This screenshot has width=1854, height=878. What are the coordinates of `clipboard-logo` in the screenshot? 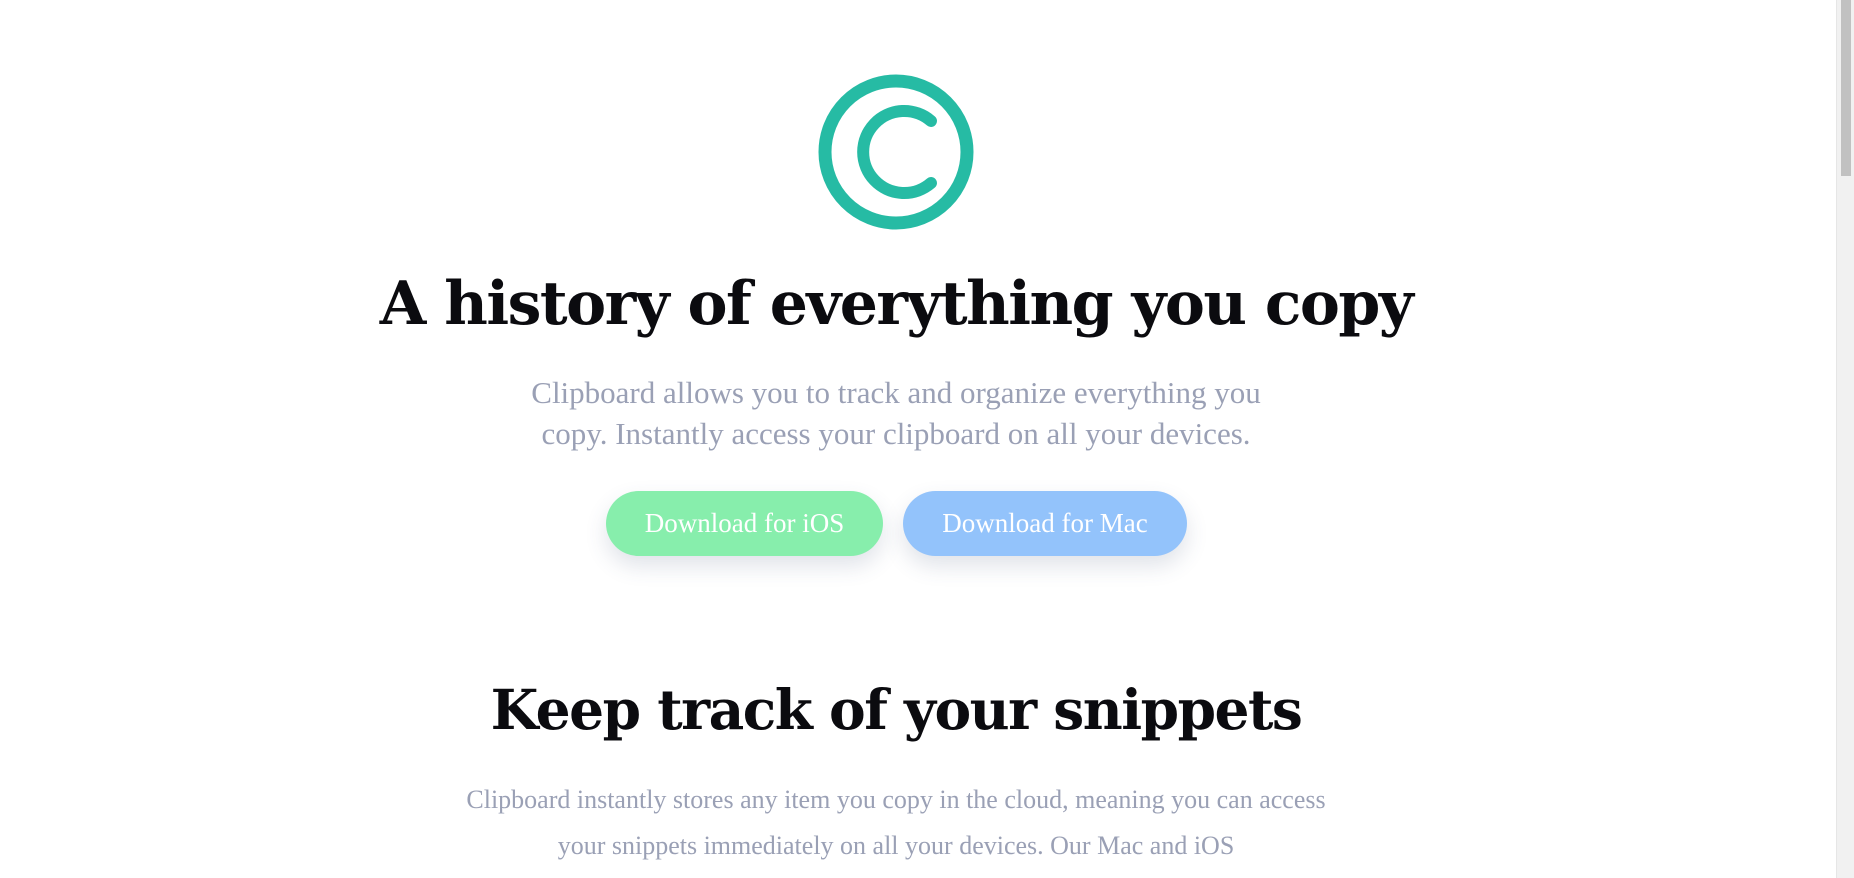 It's located at (896, 152).